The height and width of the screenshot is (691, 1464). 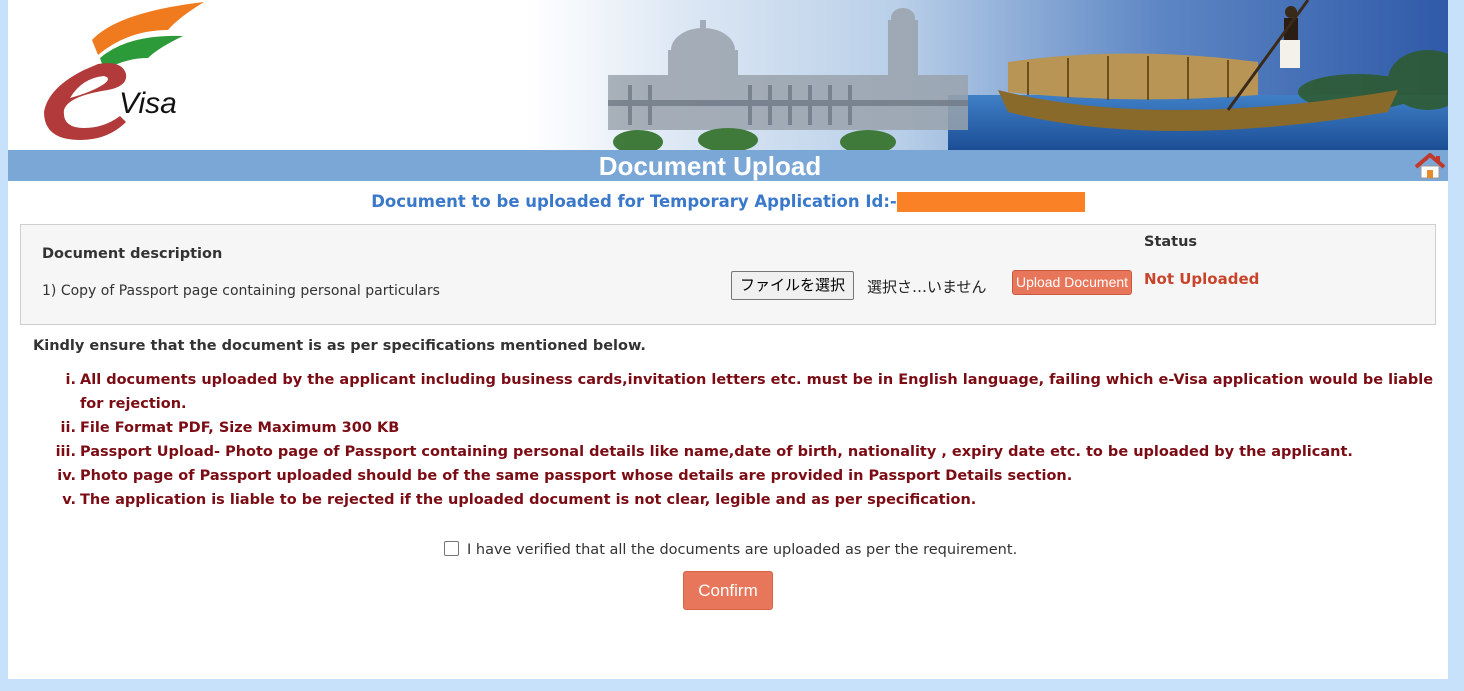 What do you see at coordinates (710, 166) in the screenshot?
I see `page-title: Document Upload` at bounding box center [710, 166].